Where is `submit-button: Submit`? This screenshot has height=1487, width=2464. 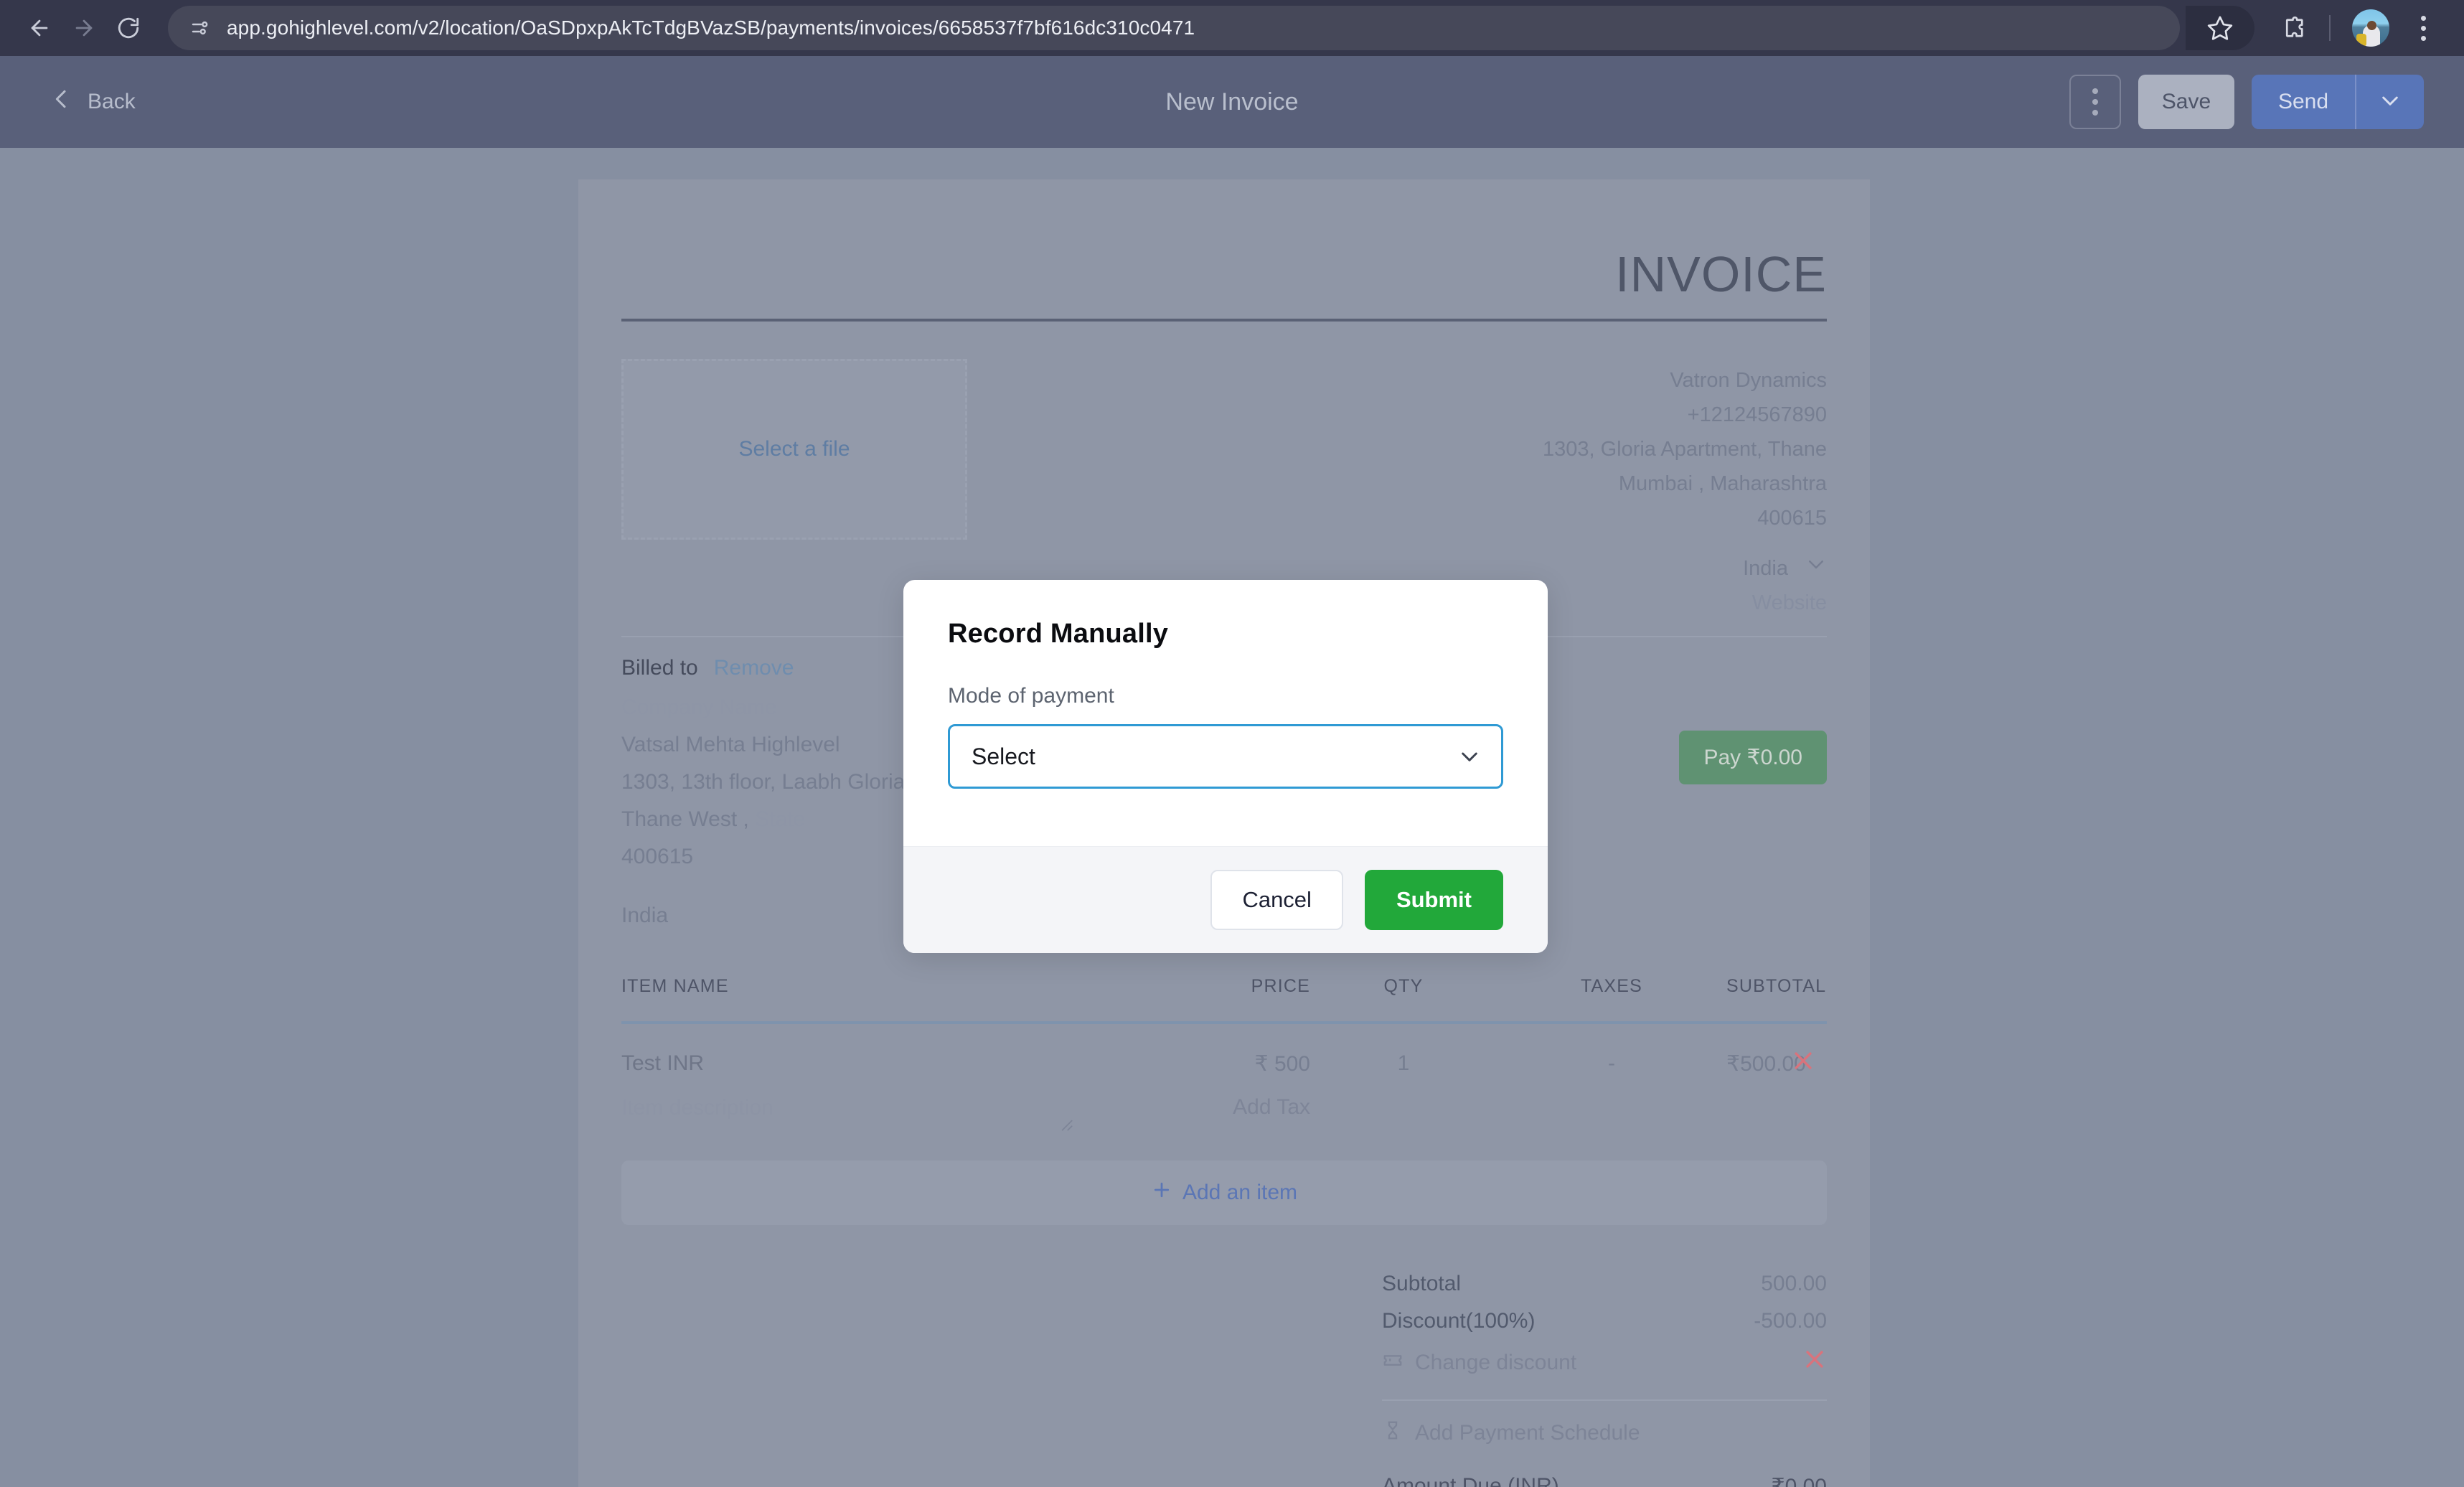
submit-button: Submit is located at coordinates (1433, 900).